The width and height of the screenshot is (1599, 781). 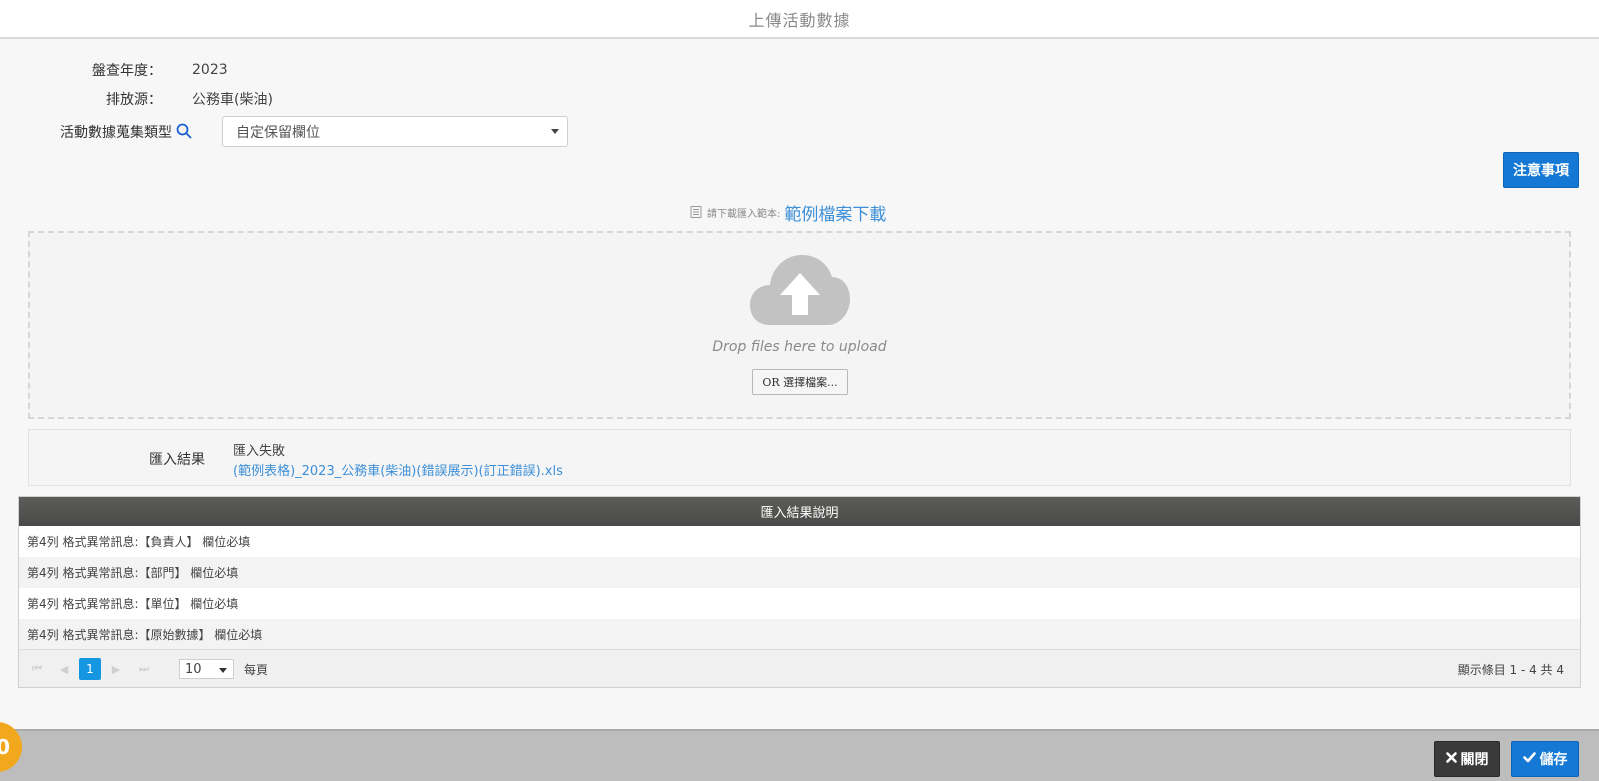 I want to click on grid-pager: ⏮ ◀ 1 ▶ ⏭ 10 每頁 顯示條目 1 - 4 共 4, so click(x=799, y=668).